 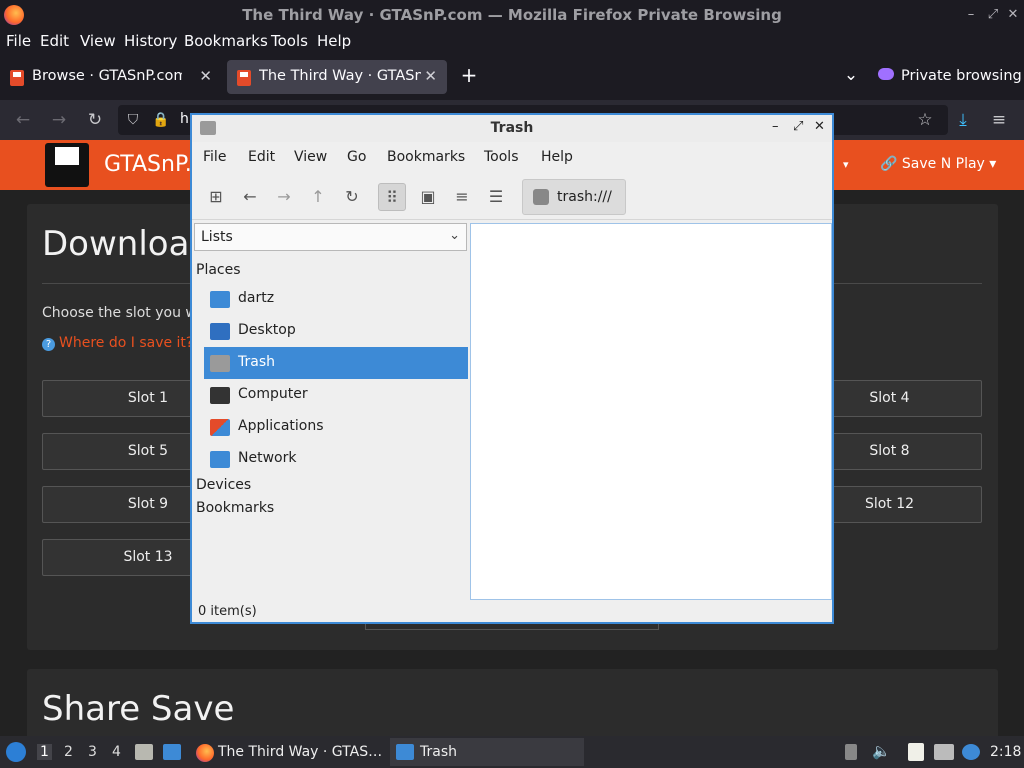 What do you see at coordinates (217, 237) in the screenshot?
I see `side-pane-mode-value: Lists` at bounding box center [217, 237].